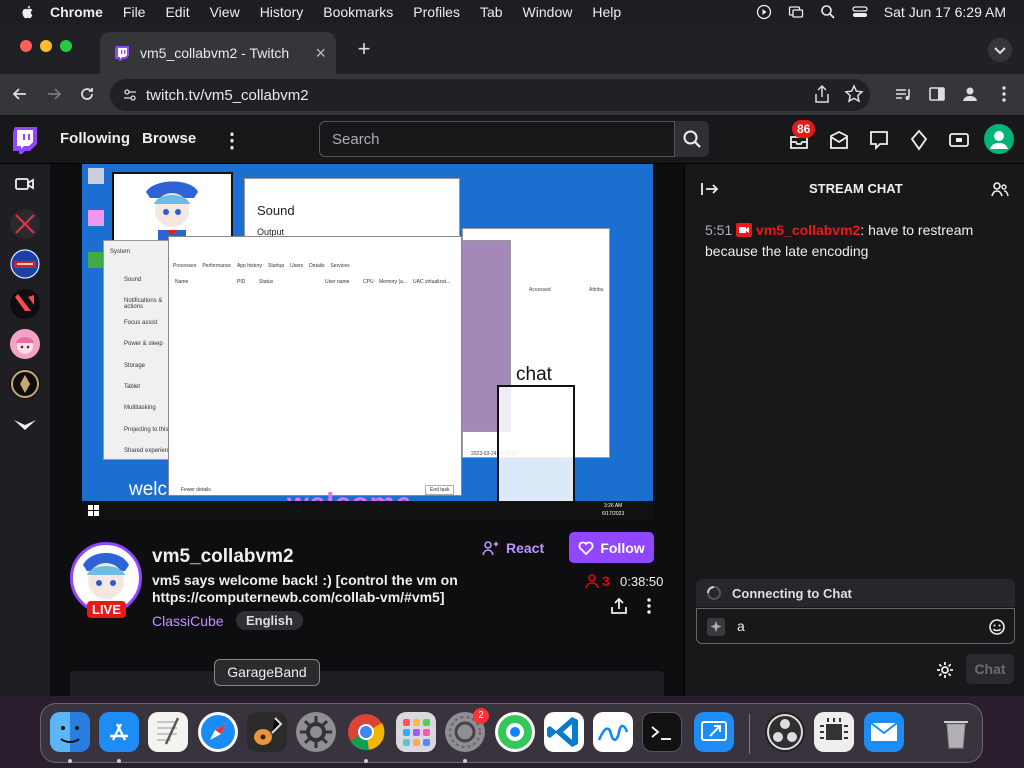  I want to click on chat-identity-button, so click(716, 627).